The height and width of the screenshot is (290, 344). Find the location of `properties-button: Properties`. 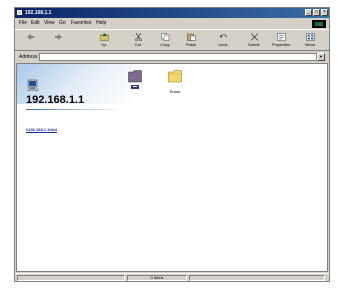

properties-button: Properties is located at coordinates (281, 40).